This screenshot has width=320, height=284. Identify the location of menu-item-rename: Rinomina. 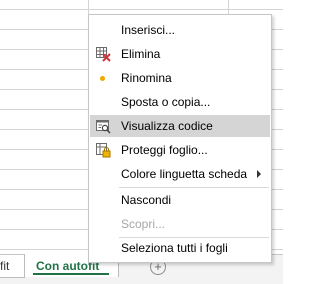
(180, 78).